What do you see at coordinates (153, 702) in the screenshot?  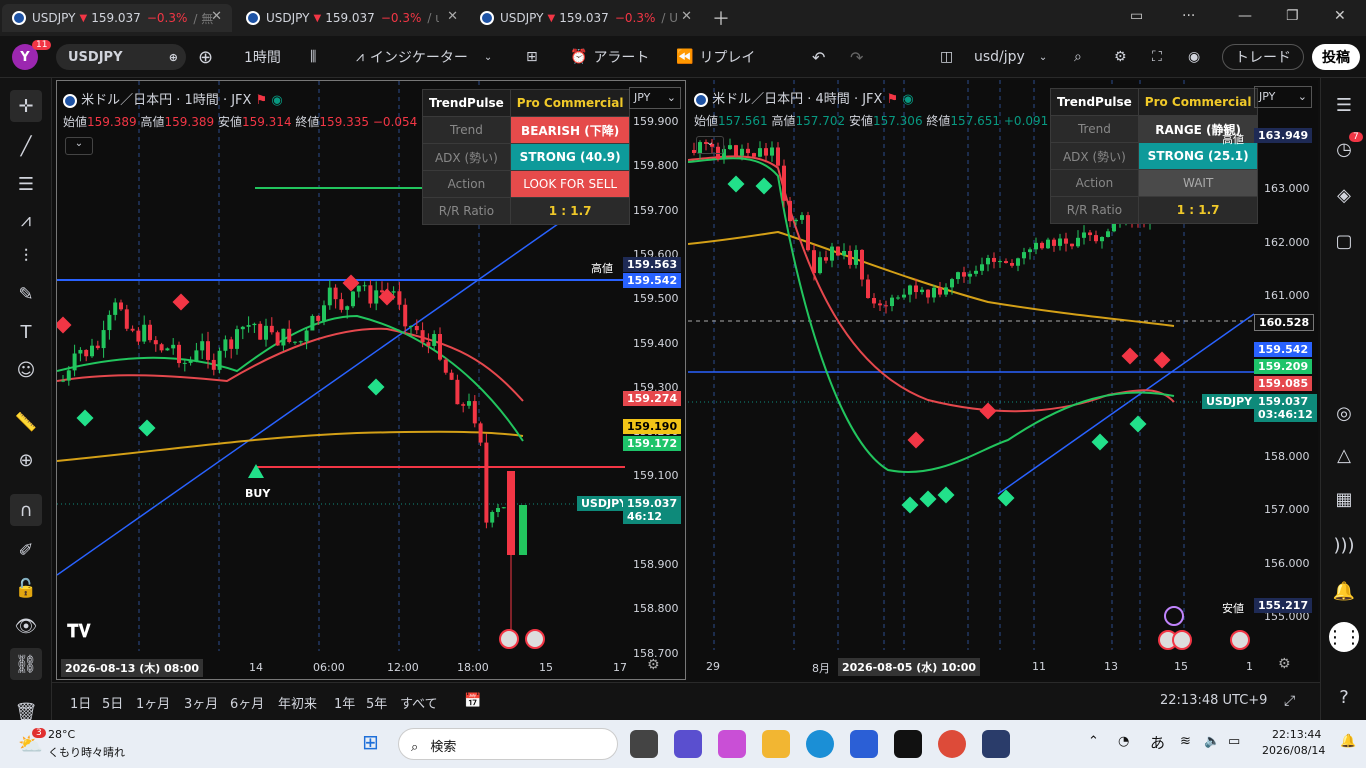 I see `range-1m: 1ヶ月` at bounding box center [153, 702].